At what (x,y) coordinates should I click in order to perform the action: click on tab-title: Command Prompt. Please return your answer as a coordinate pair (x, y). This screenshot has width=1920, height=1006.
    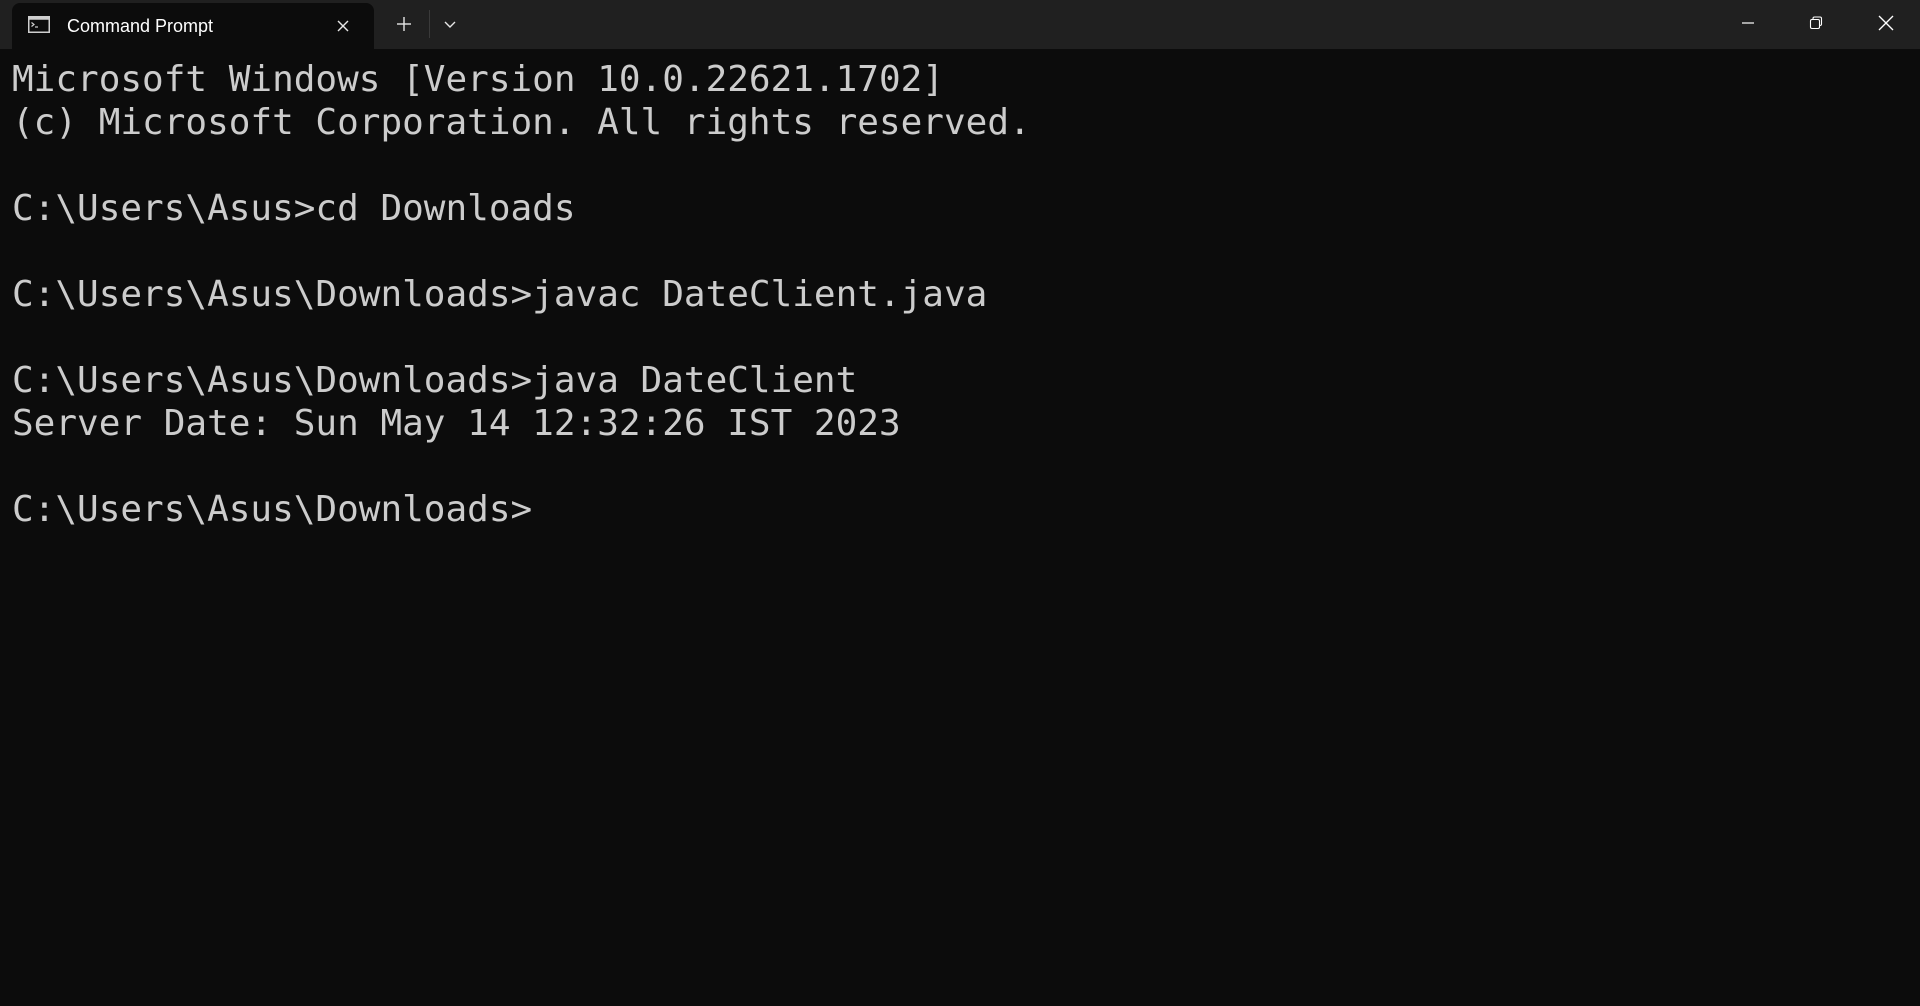
    Looking at the image, I should click on (140, 26).